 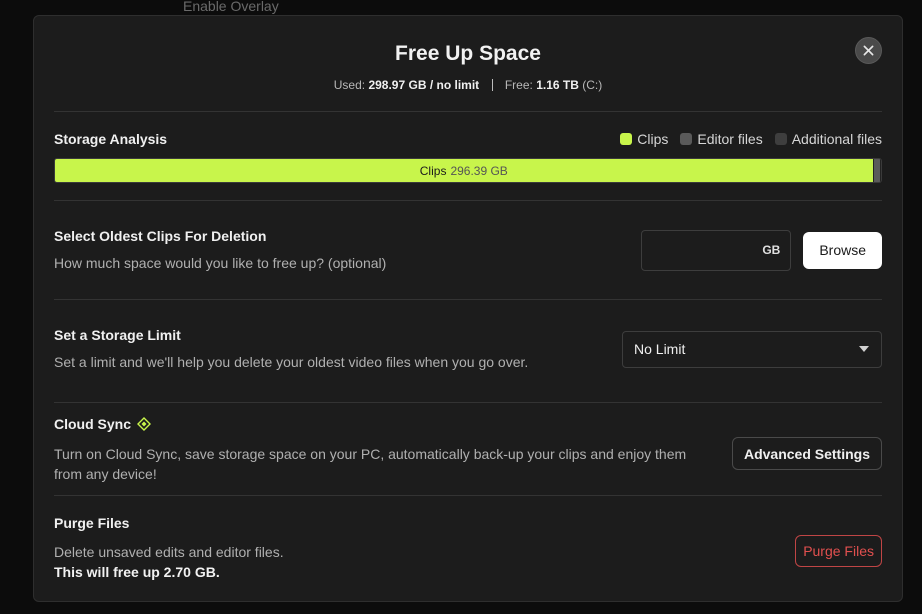 I want to click on free-value: 1.16 TB, so click(x=557, y=85).